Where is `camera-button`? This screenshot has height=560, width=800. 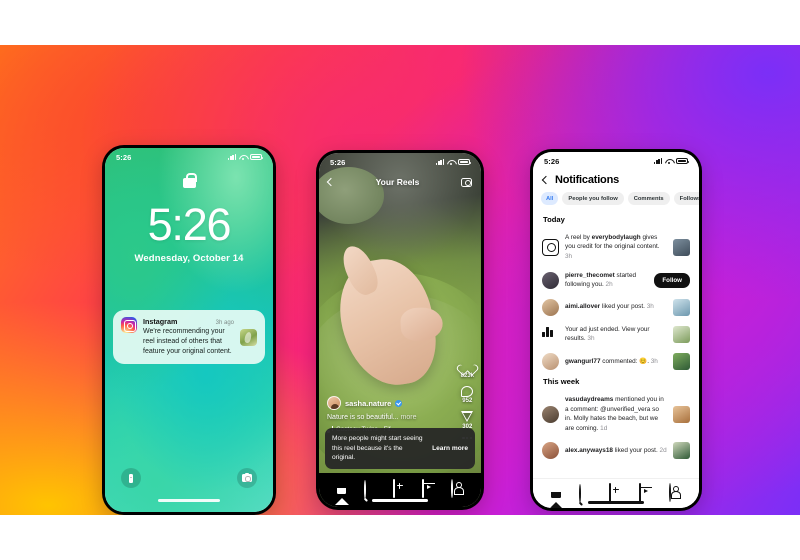 camera-button is located at coordinates (247, 478).